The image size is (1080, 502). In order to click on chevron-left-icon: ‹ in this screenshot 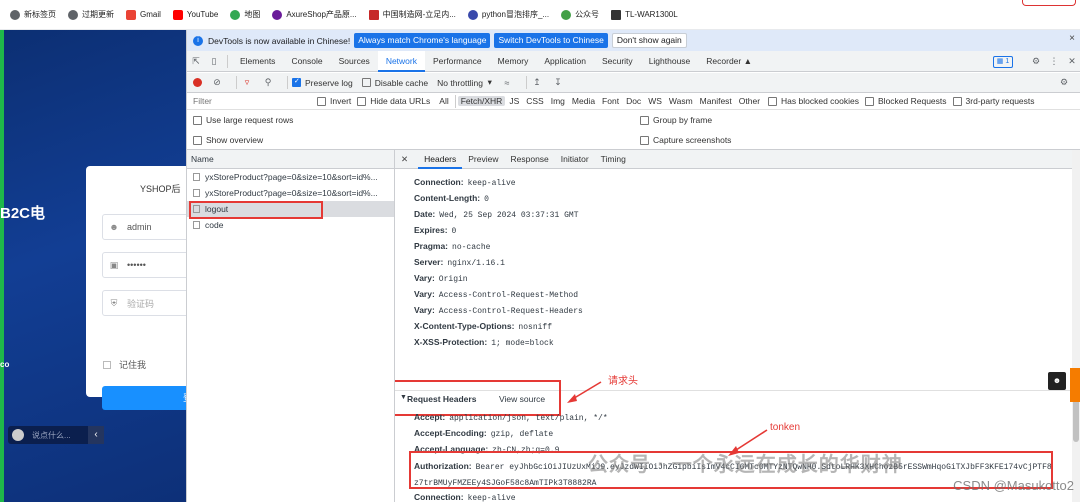, I will do `click(96, 435)`.